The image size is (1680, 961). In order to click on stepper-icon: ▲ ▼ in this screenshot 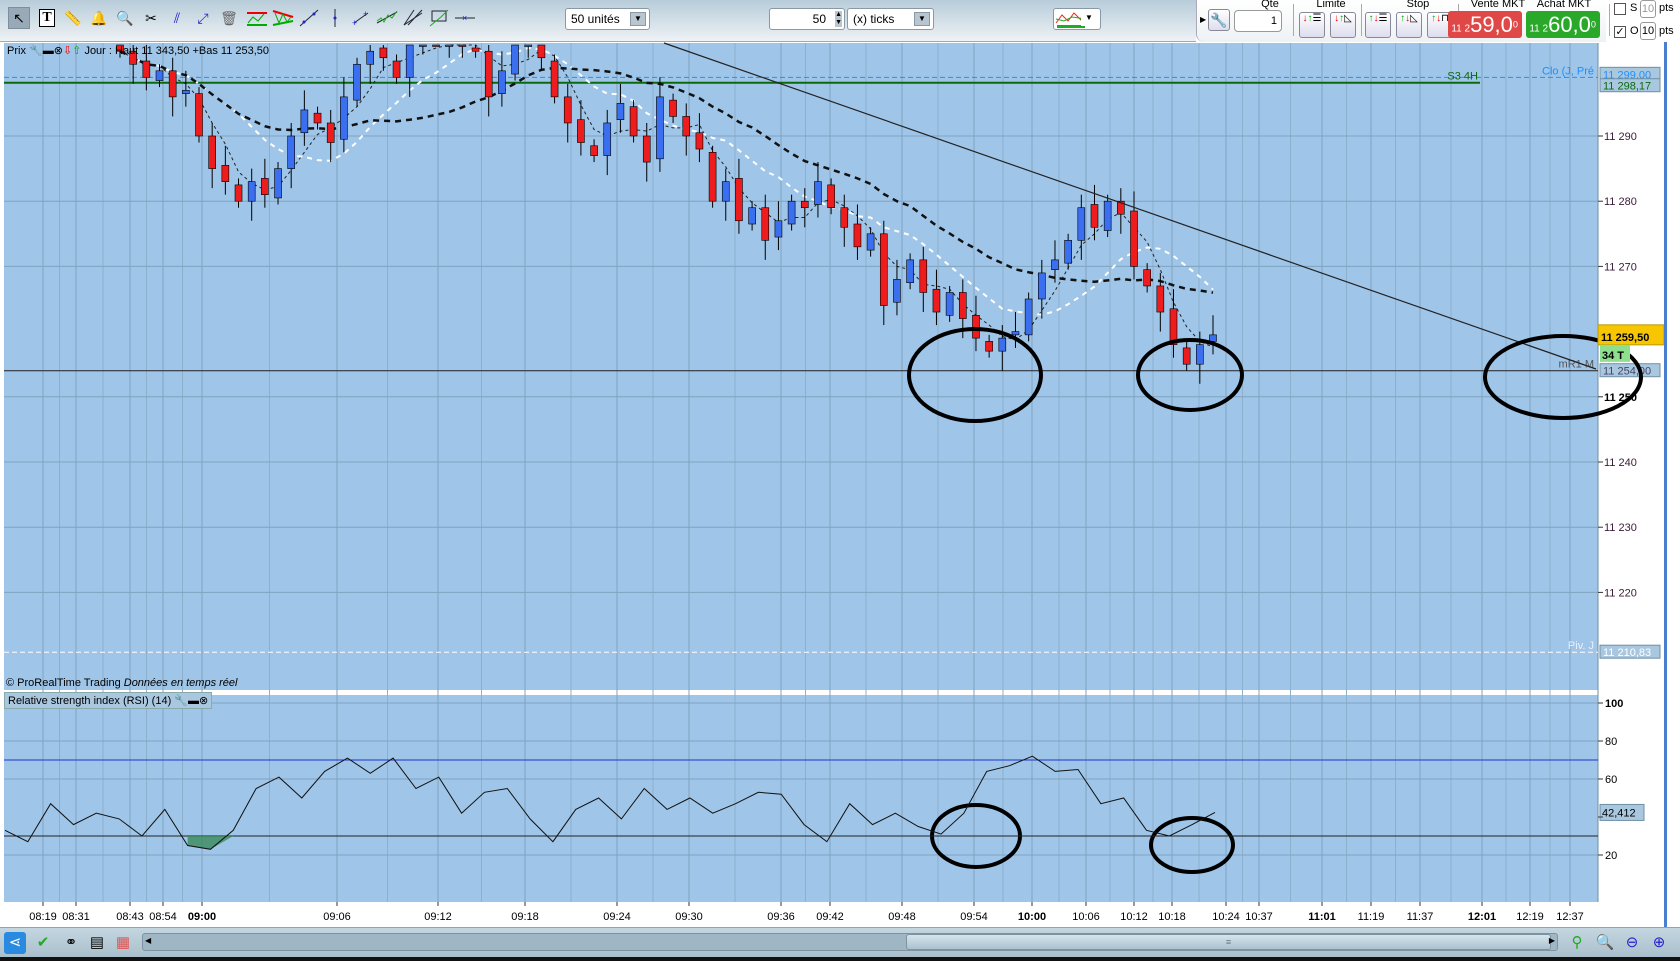, I will do `click(838, 19)`.